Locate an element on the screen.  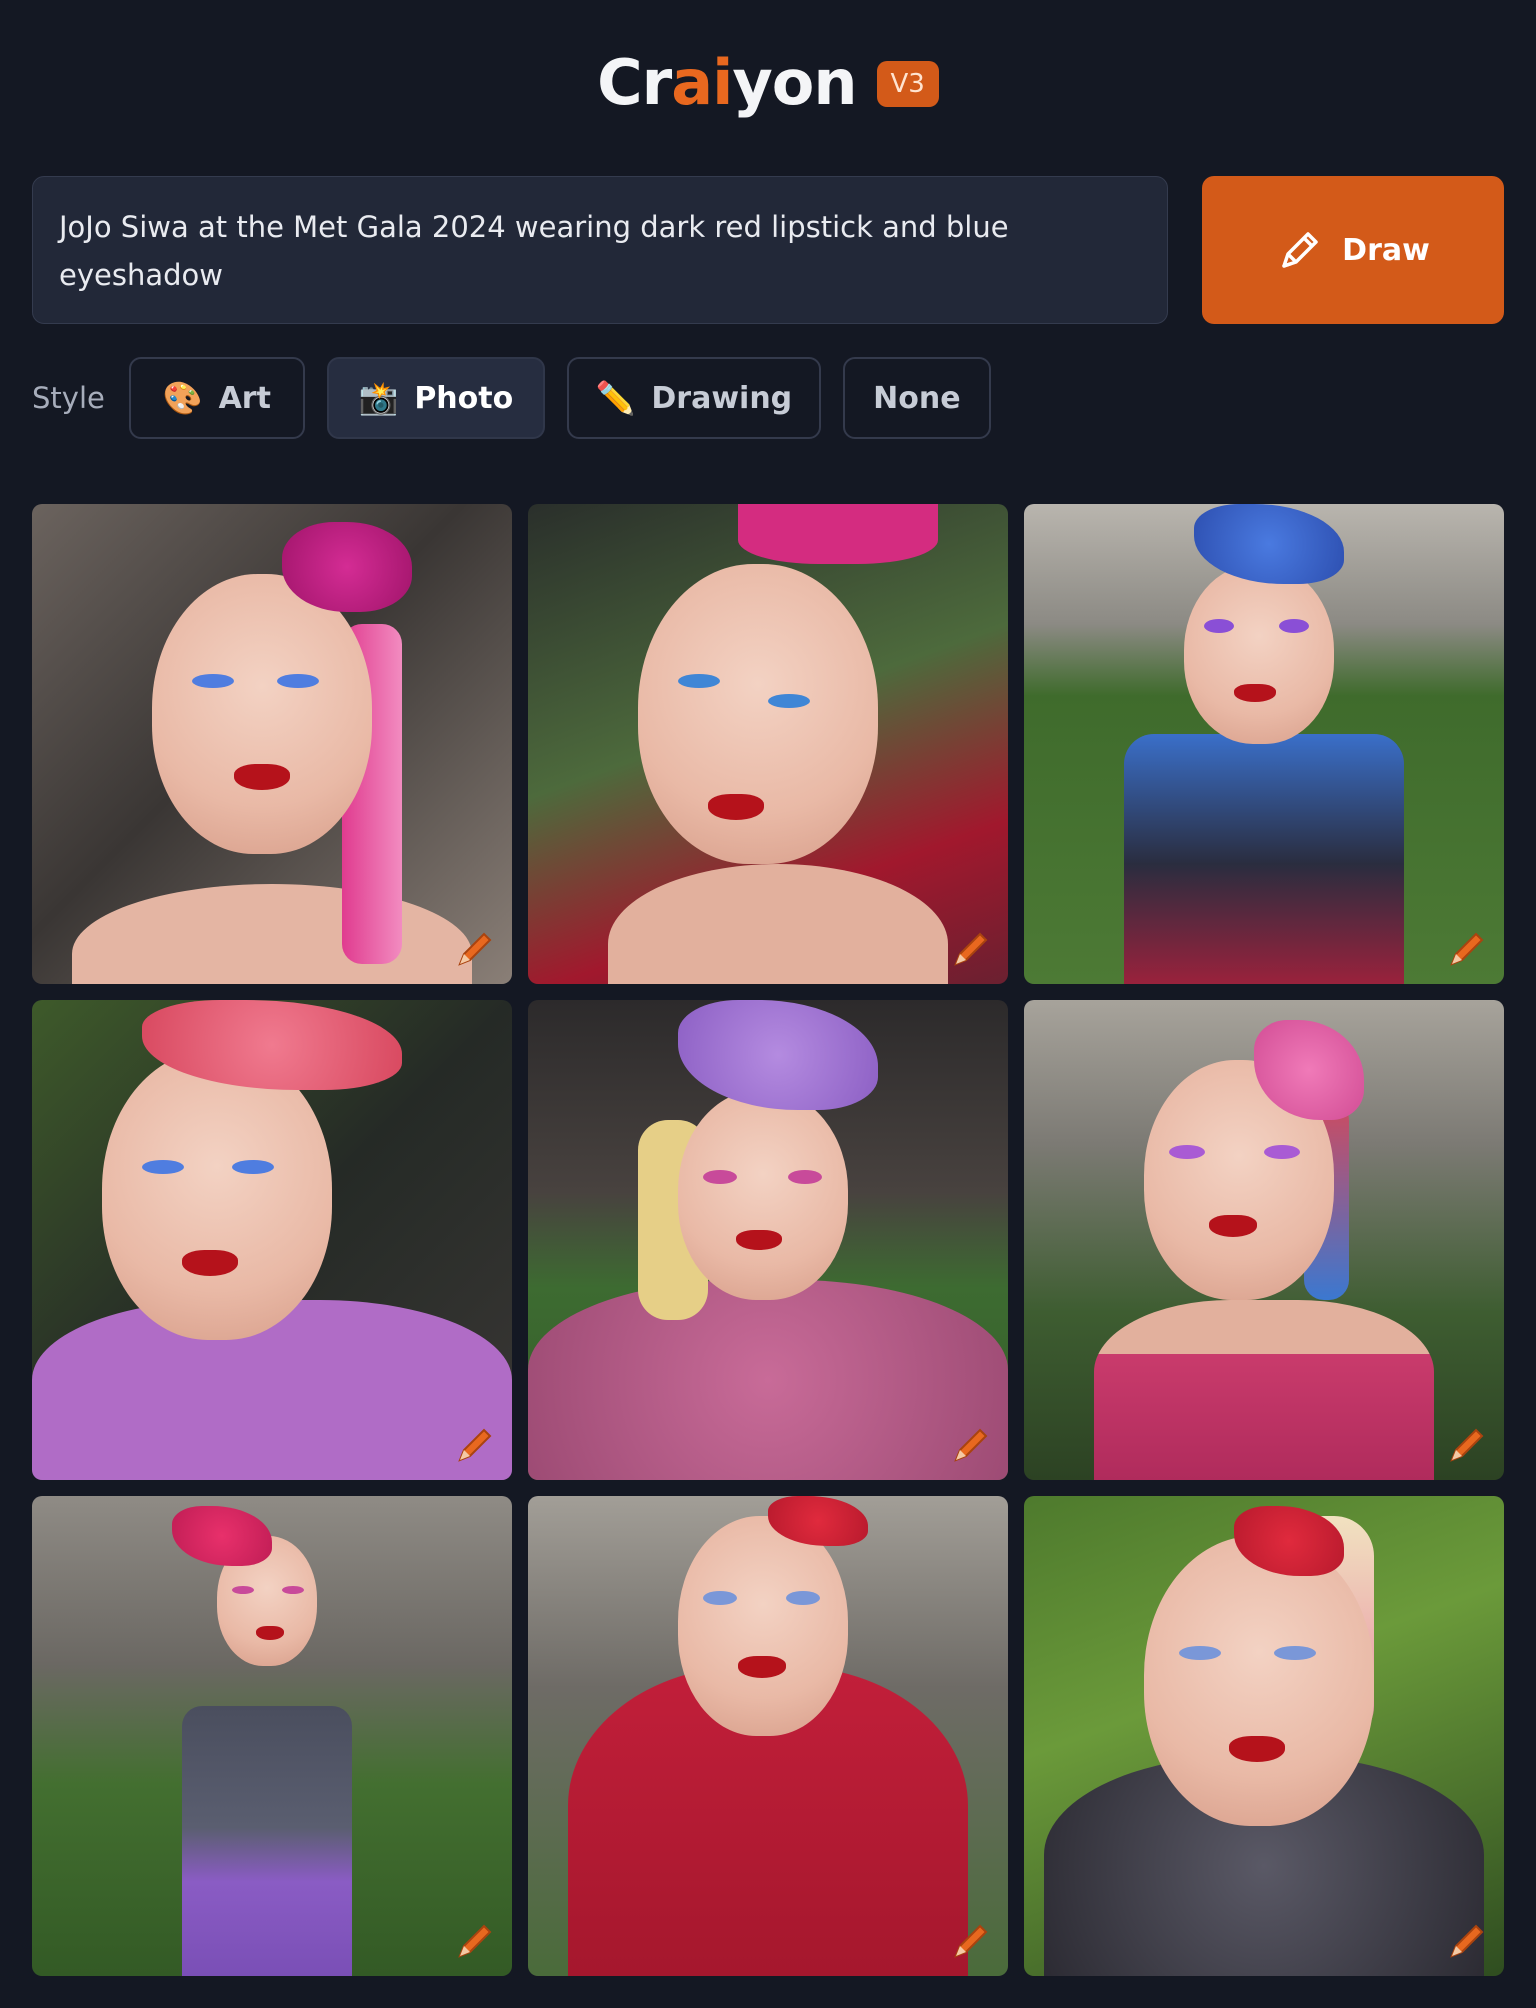
style-label: Style is located at coordinates (68, 398).